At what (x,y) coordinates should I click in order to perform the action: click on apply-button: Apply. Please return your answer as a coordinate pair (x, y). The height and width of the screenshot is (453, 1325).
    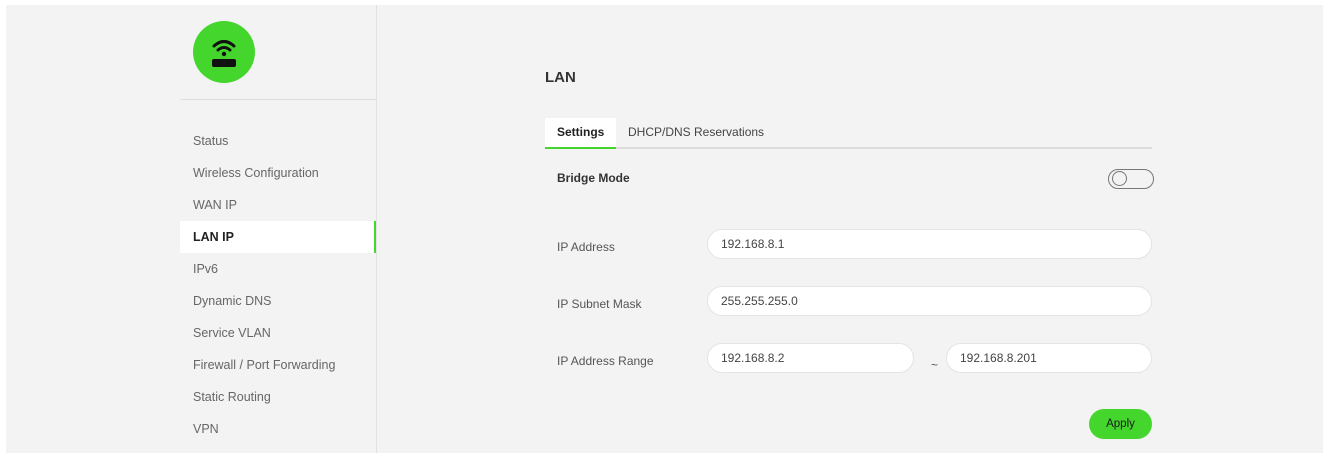
    Looking at the image, I should click on (1120, 424).